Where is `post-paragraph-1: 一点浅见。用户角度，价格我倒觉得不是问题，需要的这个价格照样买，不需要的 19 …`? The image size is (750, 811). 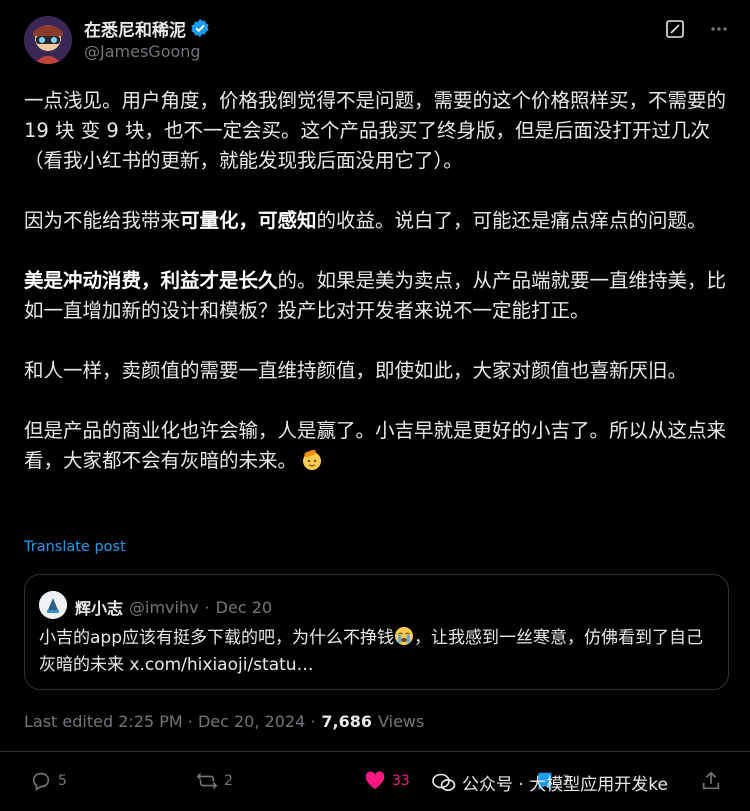
post-paragraph-1: 一点浅见。用户角度，价格我倒觉得不是问题，需要的这个价格照样买，不需要的 19 … is located at coordinates (377, 131).